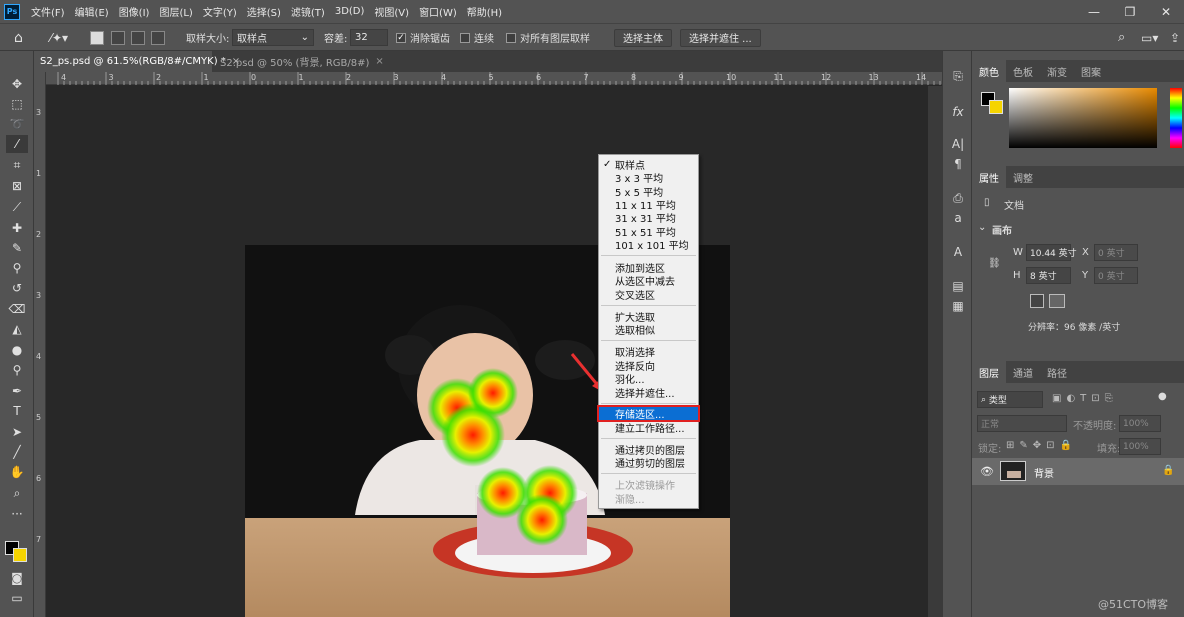 The height and width of the screenshot is (617, 1184). Describe the element at coordinates (423, 37) in the screenshot. I see `anti-alias-checkbox: ✓ 消除锯齿` at that location.